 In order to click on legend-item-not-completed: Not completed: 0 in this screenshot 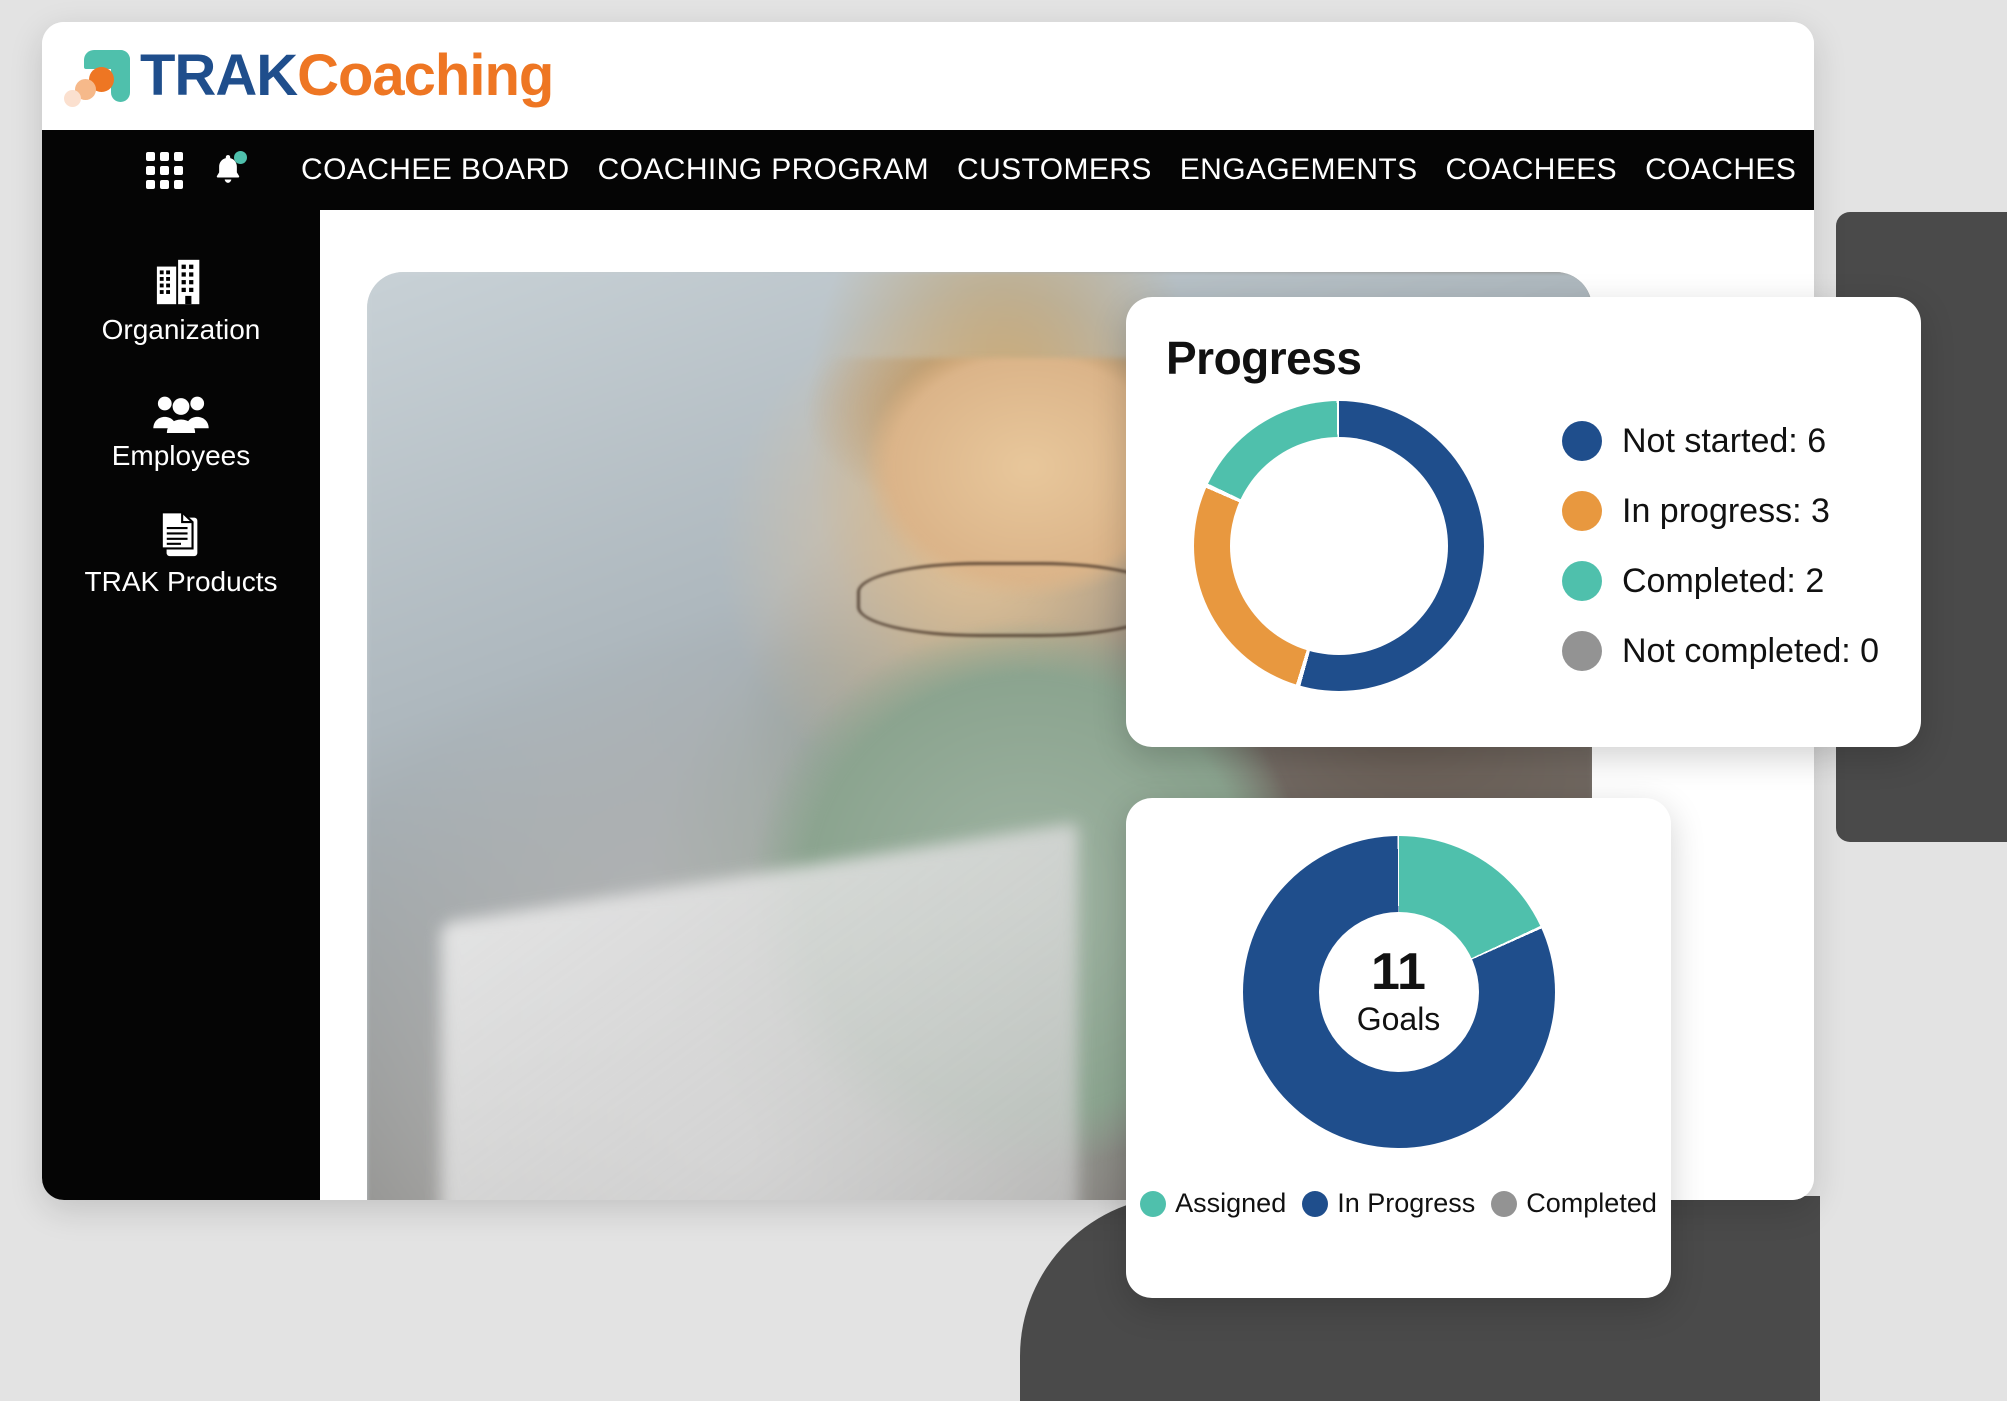, I will do `click(1720, 651)`.